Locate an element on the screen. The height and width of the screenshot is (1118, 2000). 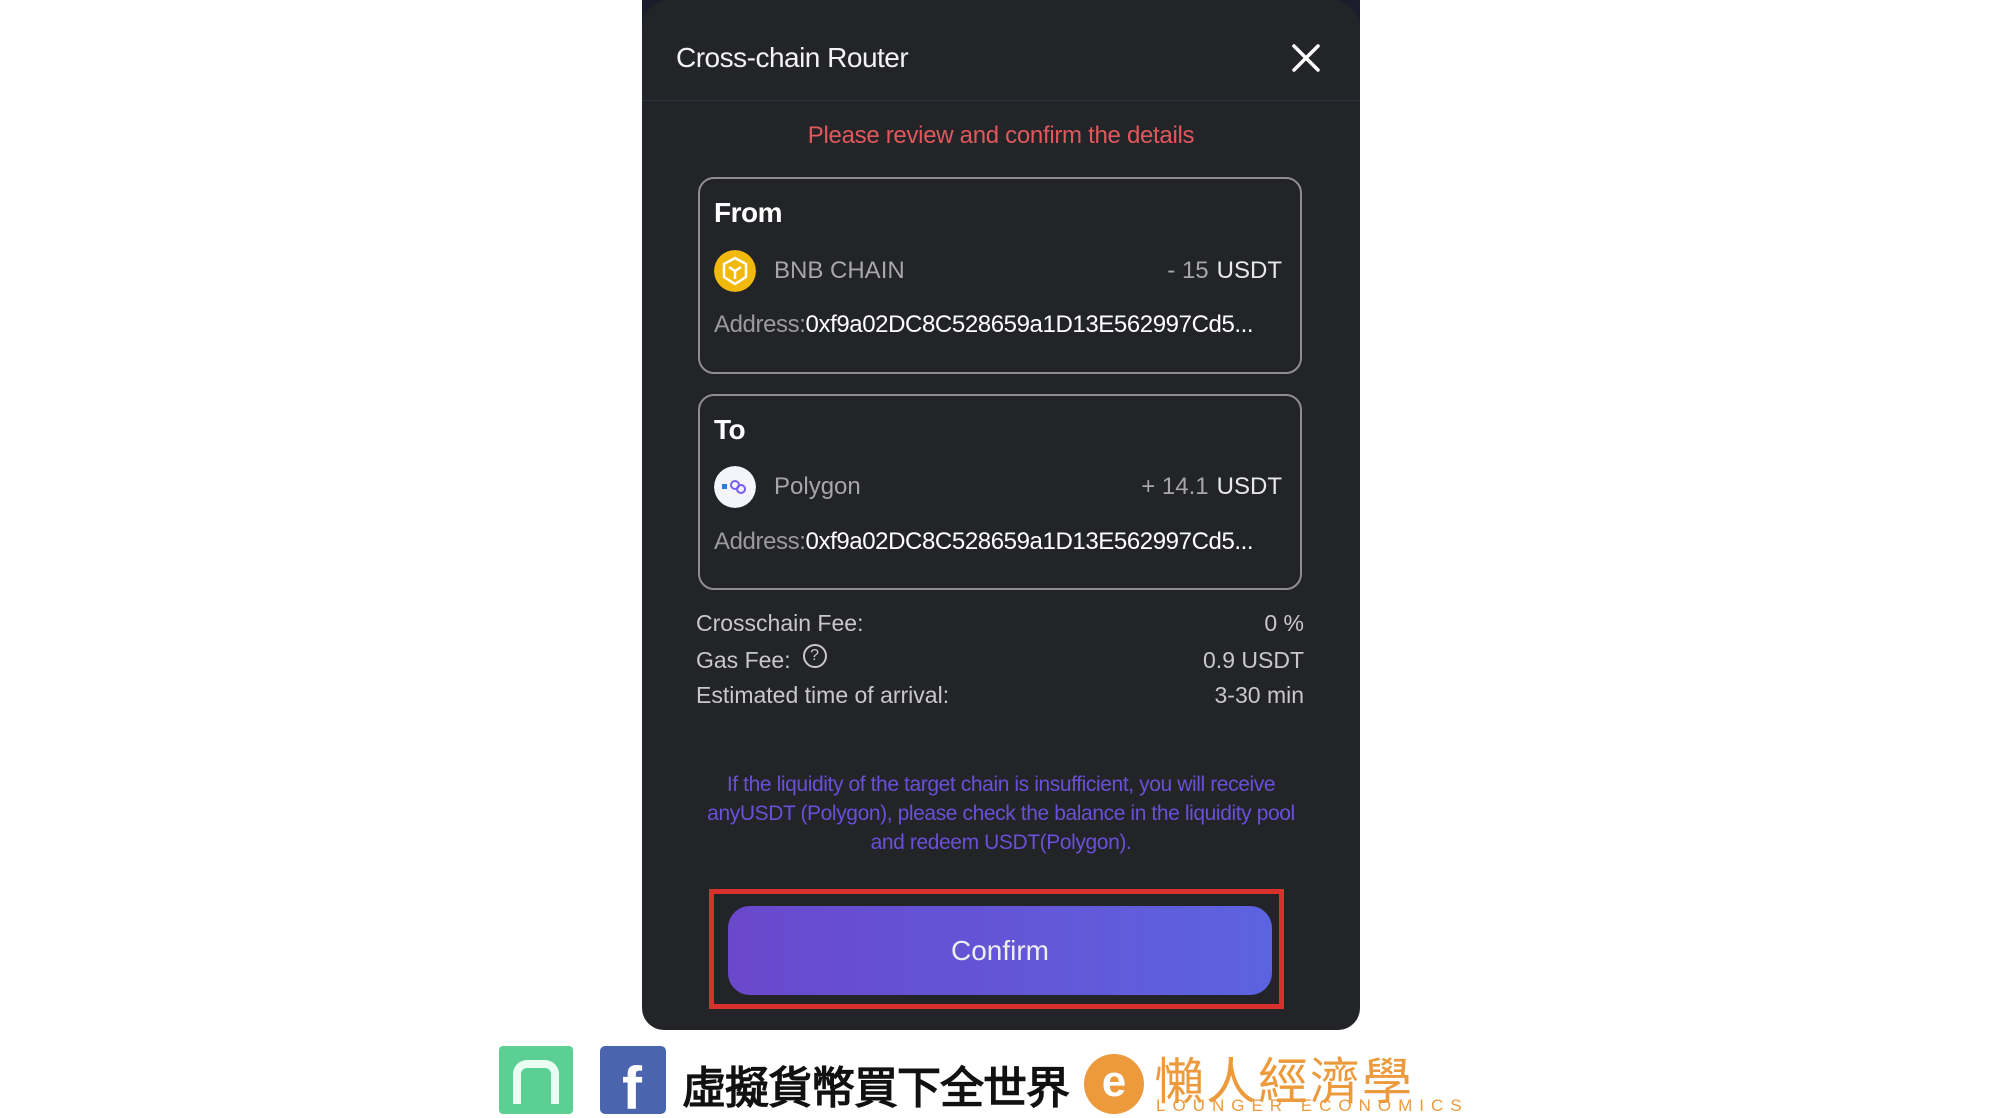
from-label: From is located at coordinates (748, 212).